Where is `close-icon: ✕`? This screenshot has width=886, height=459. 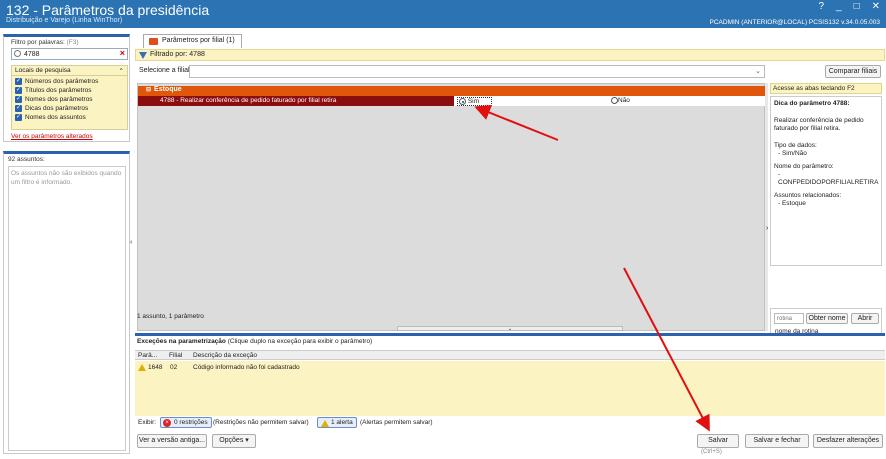 close-icon: ✕ is located at coordinates (876, 6).